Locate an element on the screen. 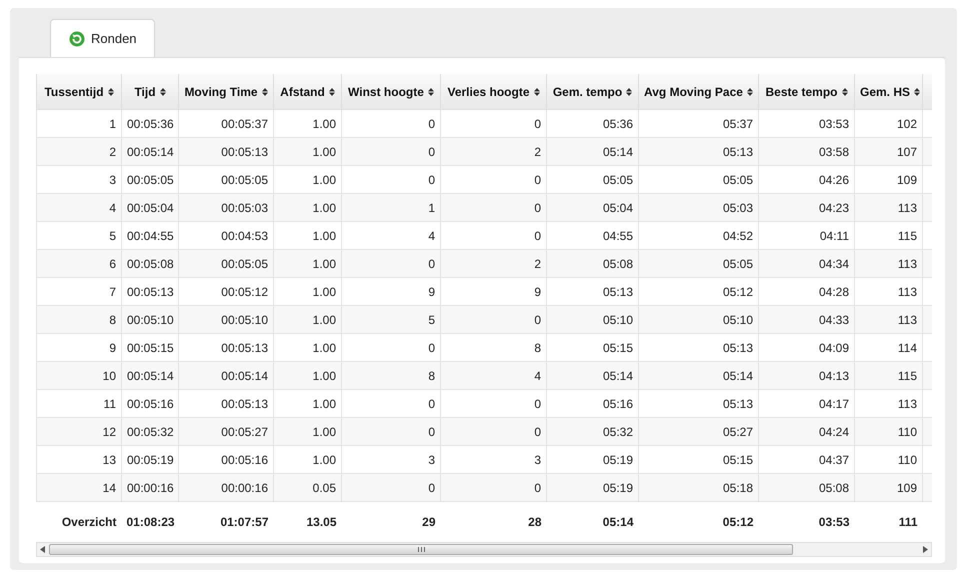 The width and height of the screenshot is (964, 576). table-cell: 03:53 is located at coordinates (806, 124).